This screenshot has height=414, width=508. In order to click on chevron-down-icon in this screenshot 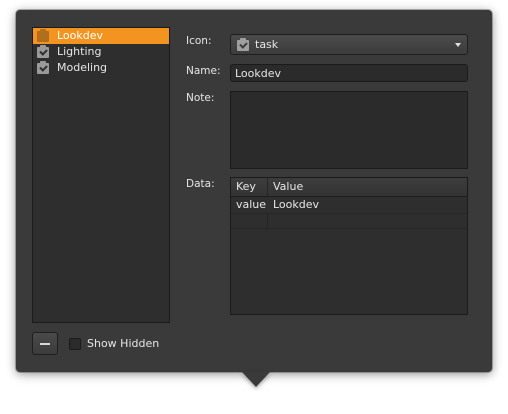, I will do `click(458, 45)`.